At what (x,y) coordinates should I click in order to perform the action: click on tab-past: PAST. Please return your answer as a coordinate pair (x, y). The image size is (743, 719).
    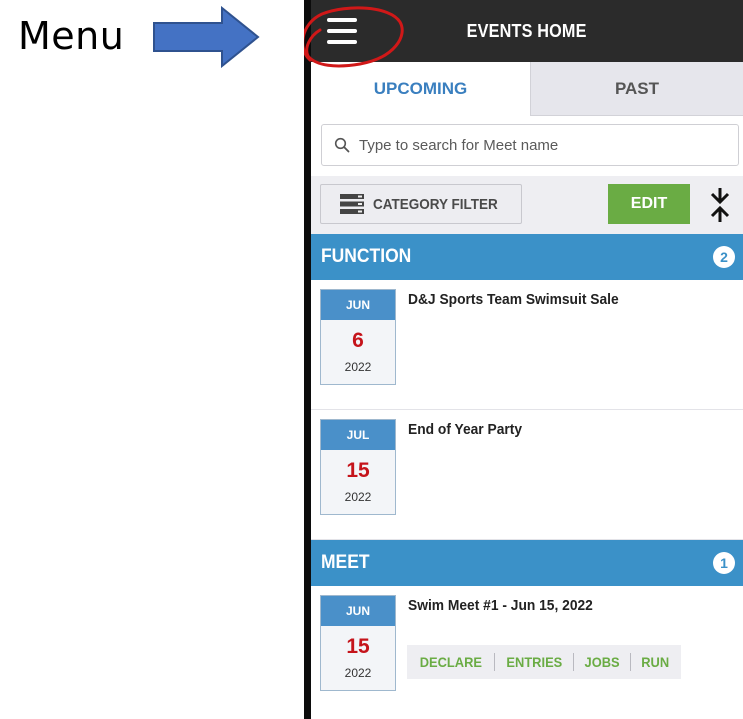
    Looking at the image, I should click on (636, 89).